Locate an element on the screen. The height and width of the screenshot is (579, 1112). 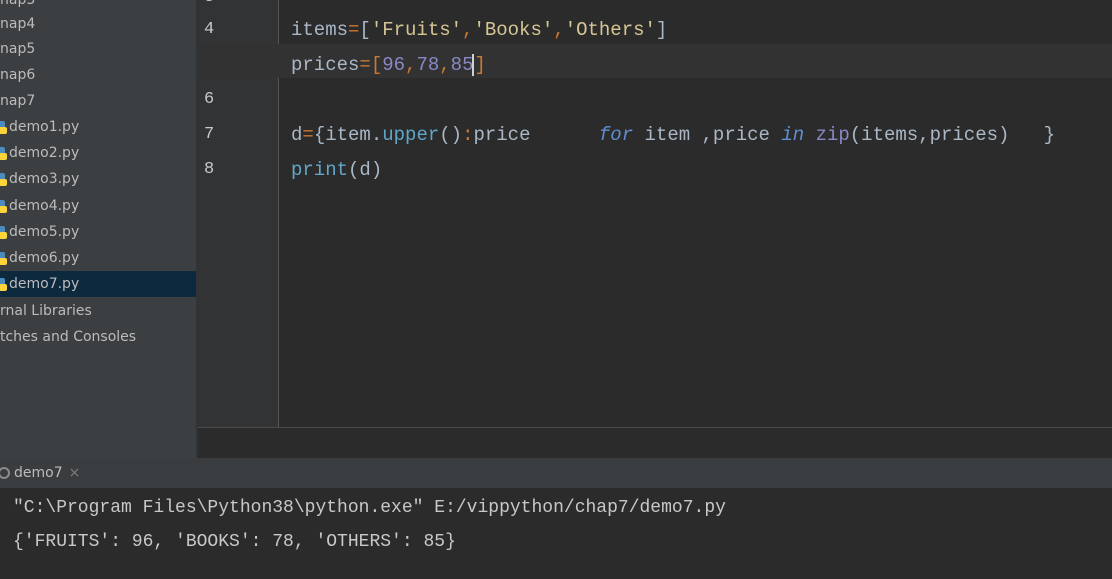
code-token: (d) is located at coordinates (365, 170).